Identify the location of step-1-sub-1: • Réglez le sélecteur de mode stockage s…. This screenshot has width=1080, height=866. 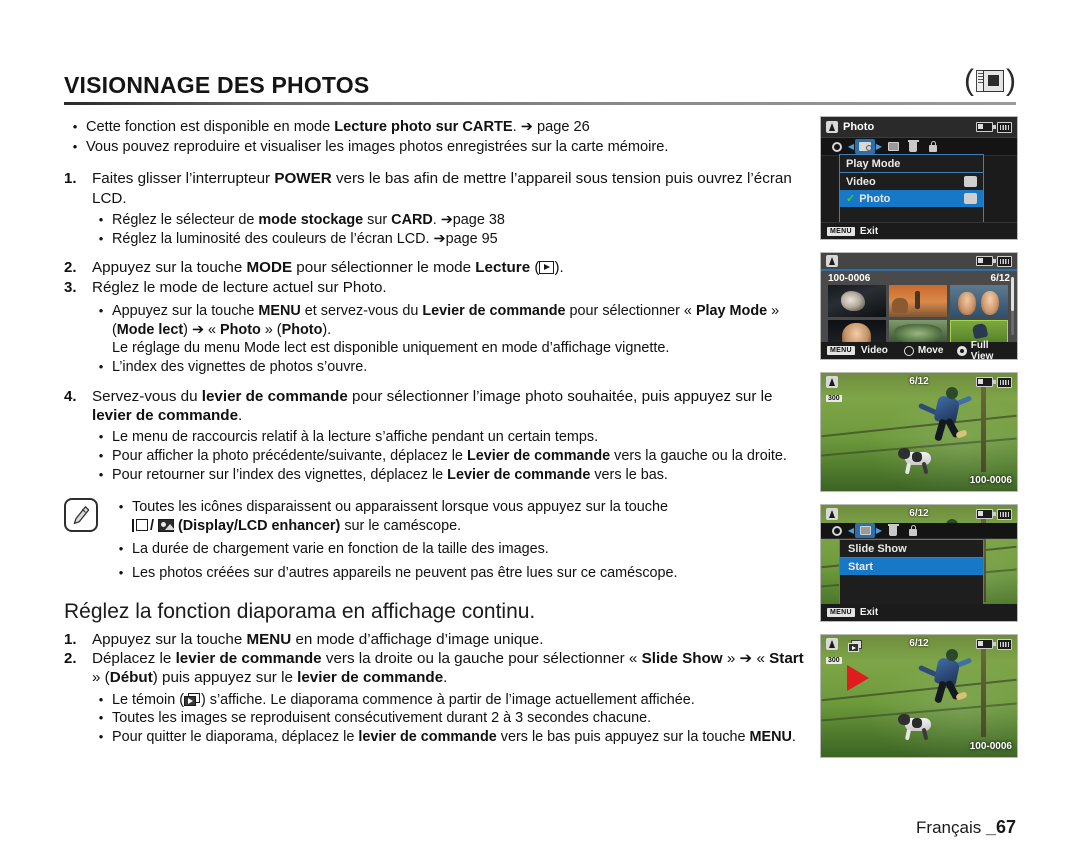
(451, 220).